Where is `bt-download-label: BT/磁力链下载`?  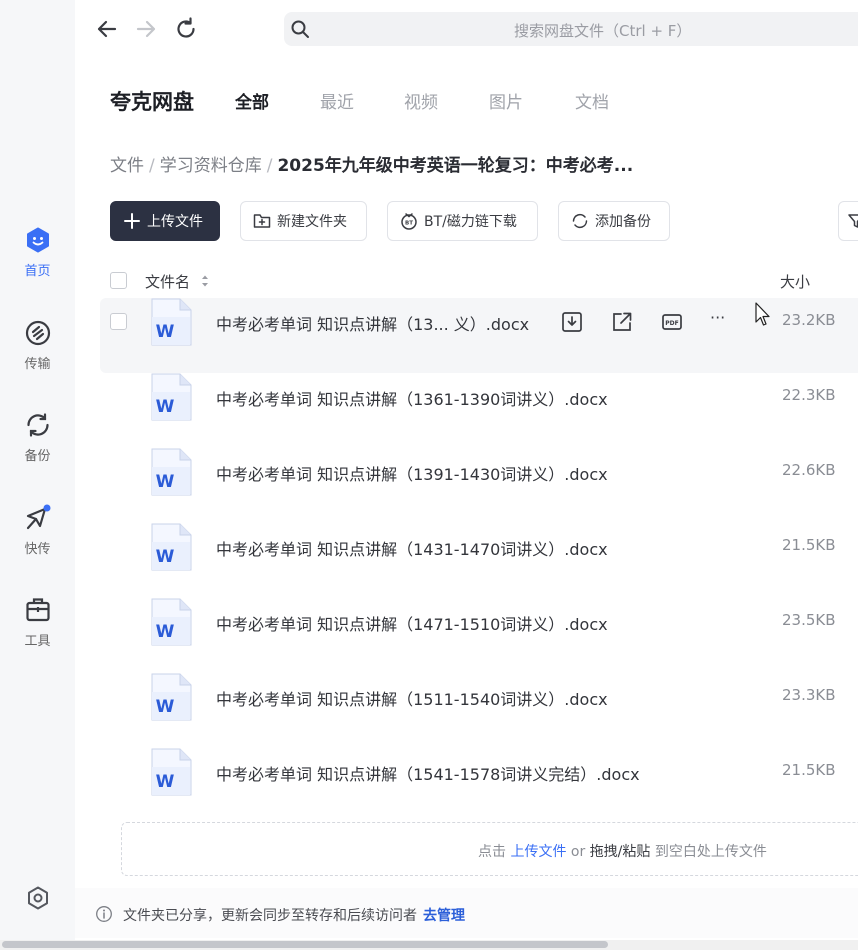 bt-download-label: BT/磁力链下载 is located at coordinates (470, 222).